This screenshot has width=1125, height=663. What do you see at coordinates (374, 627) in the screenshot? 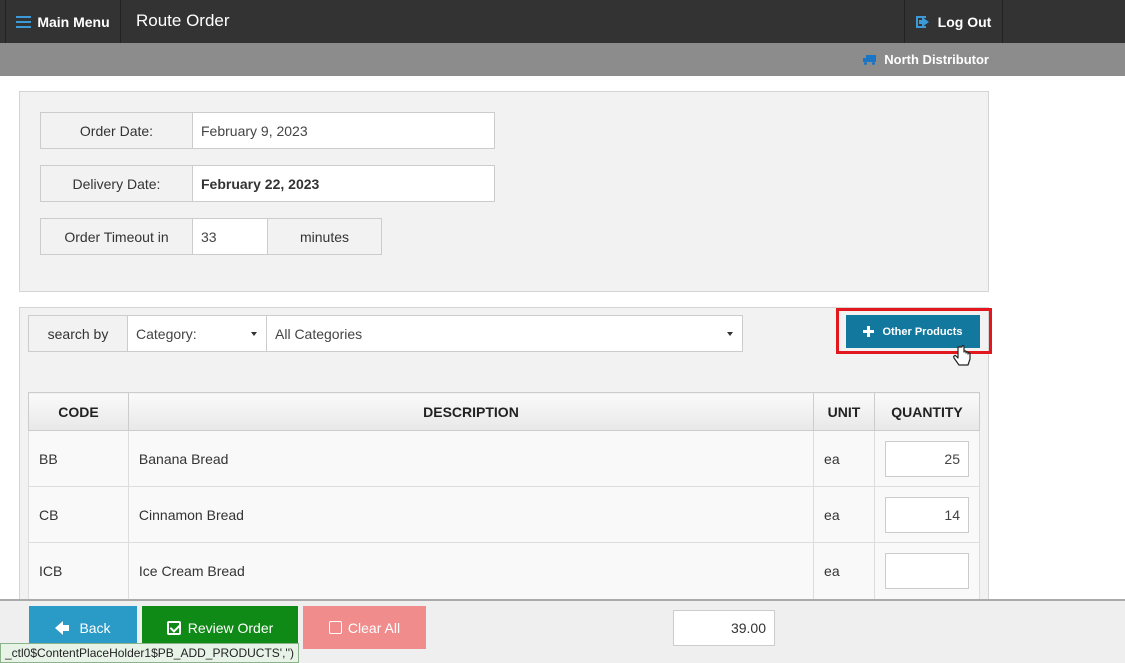
I see `clear-all-label: Clear All` at bounding box center [374, 627].